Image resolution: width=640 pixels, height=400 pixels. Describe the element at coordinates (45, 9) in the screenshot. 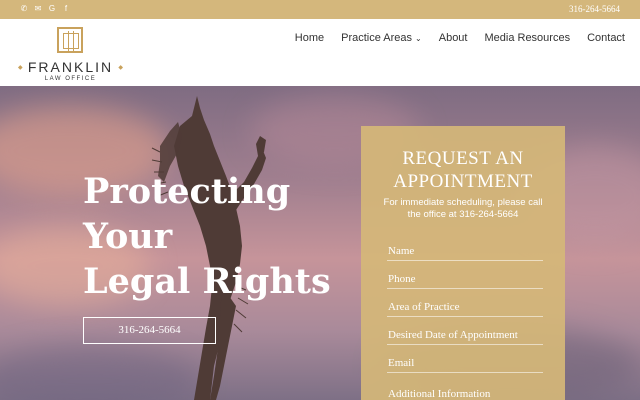

I see `social-icons: ✆ ✉ G f` at that location.